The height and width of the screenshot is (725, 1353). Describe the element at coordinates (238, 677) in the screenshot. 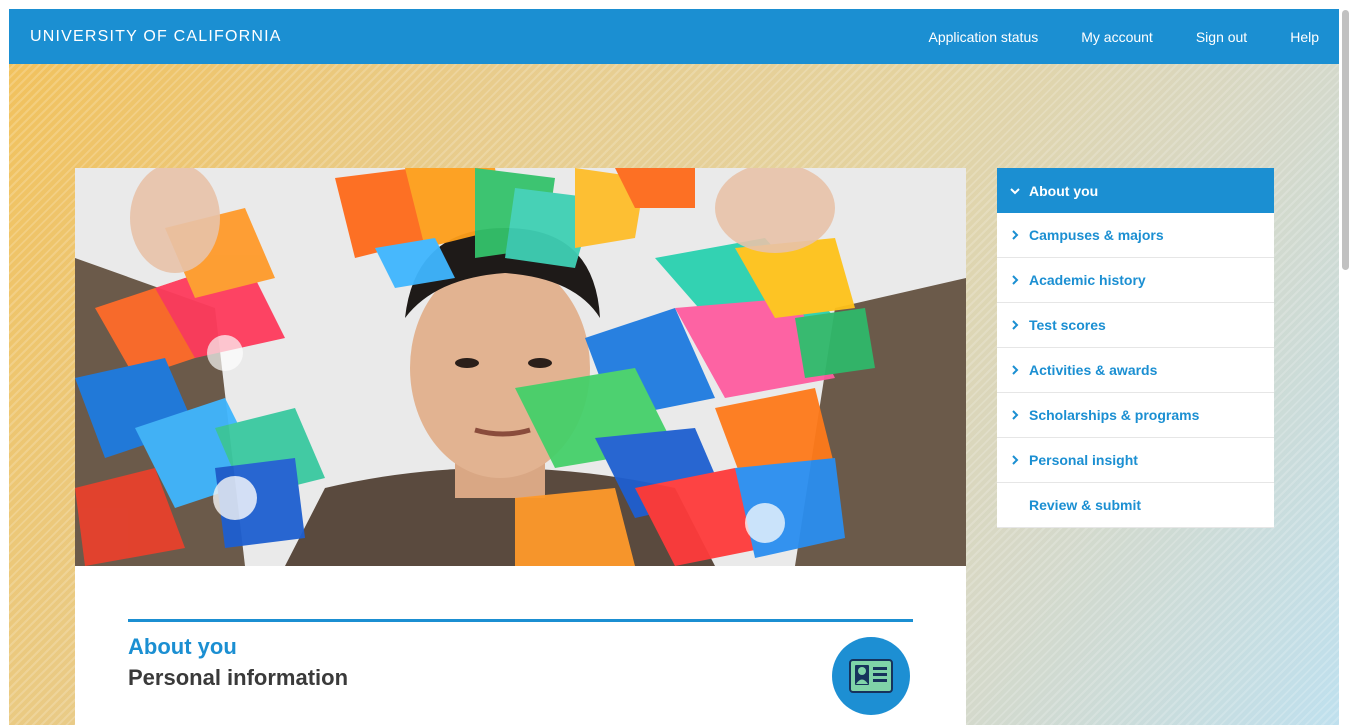

I see `section-subtitle: Personal information` at that location.